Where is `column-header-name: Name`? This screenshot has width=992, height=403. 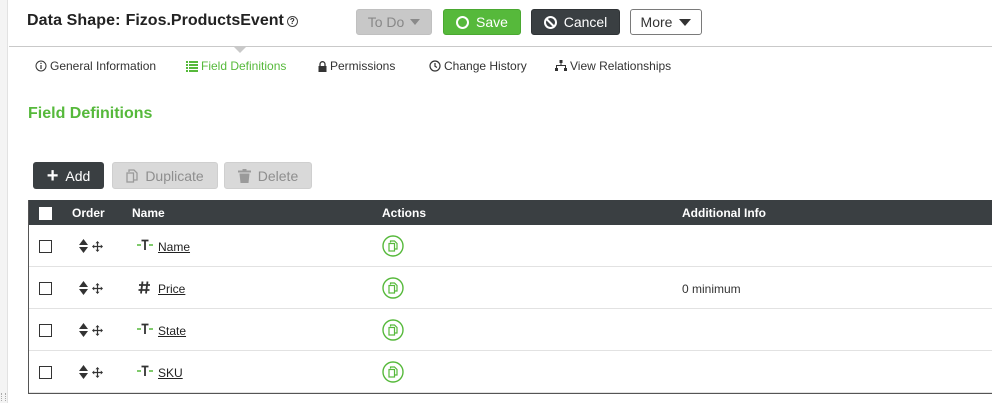 column-header-name: Name is located at coordinates (148, 213).